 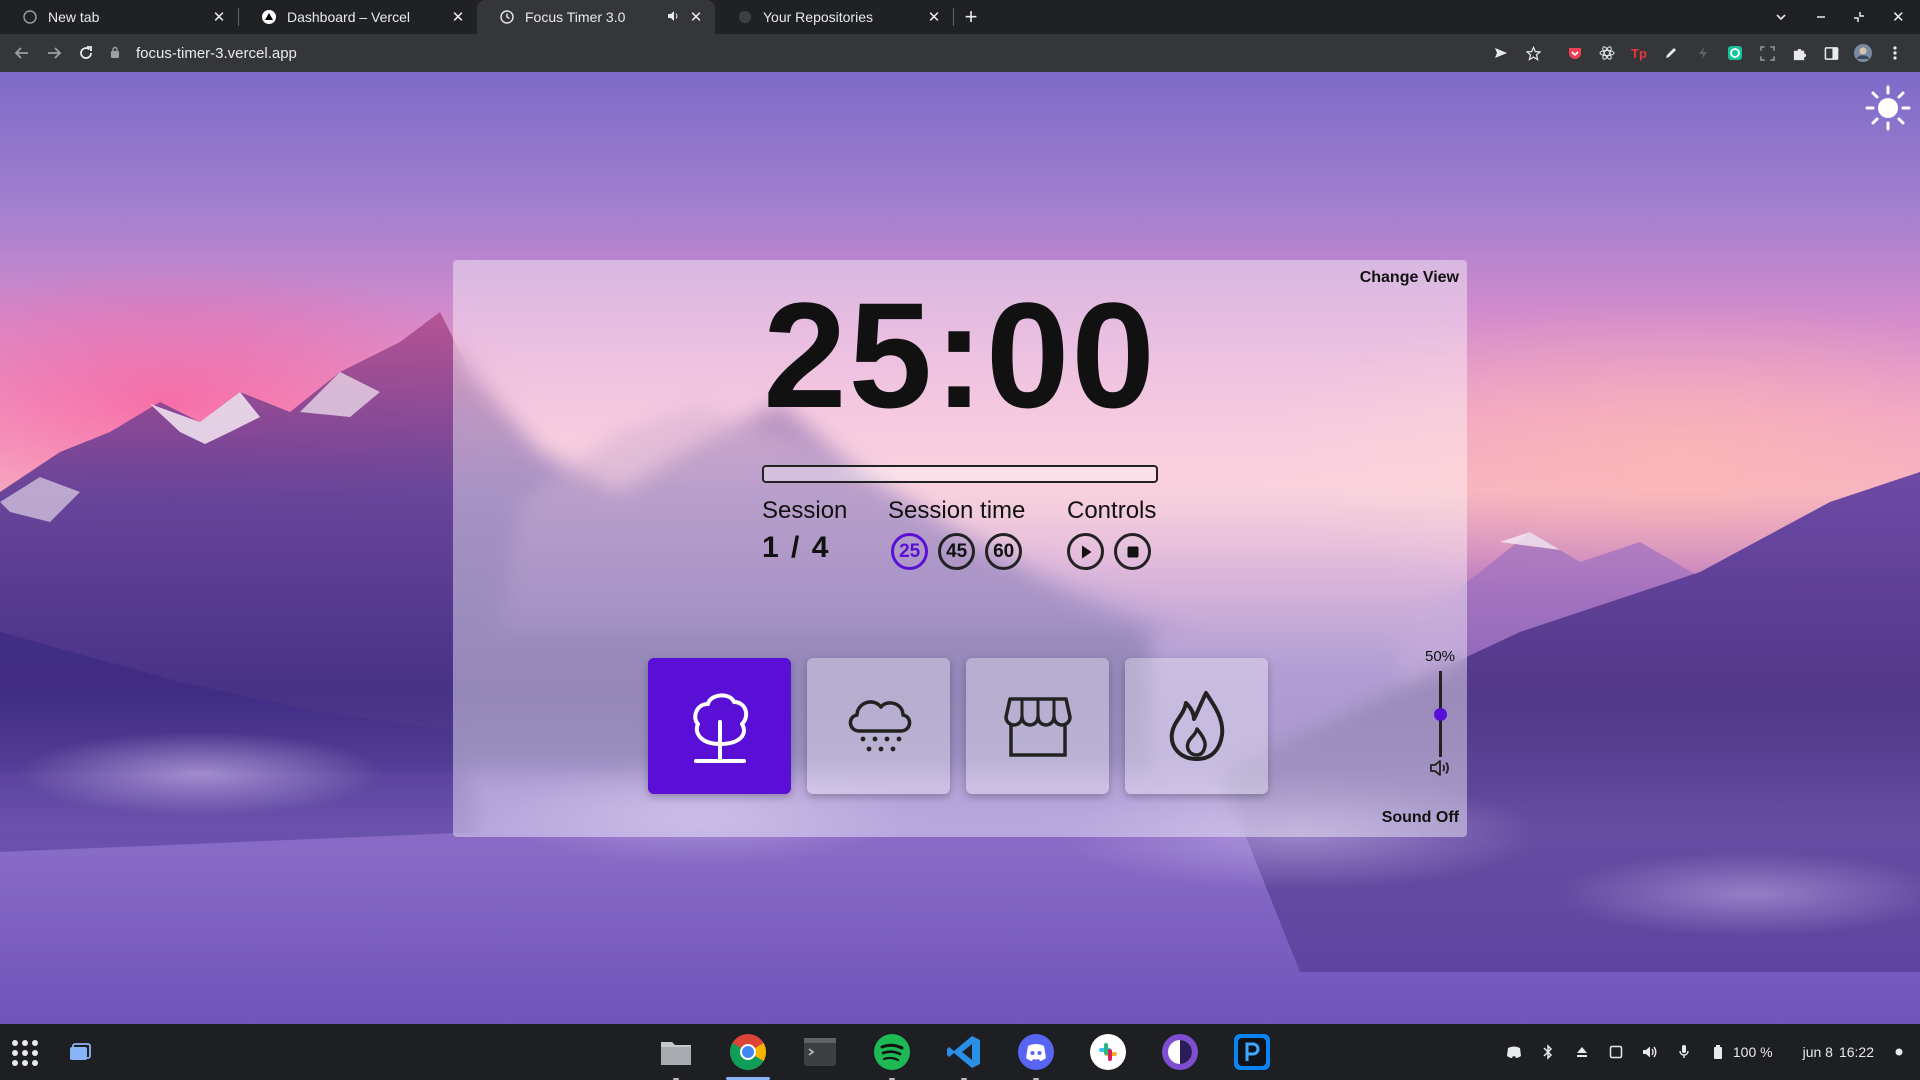 I want to click on session-label: Session, so click(x=805, y=510).